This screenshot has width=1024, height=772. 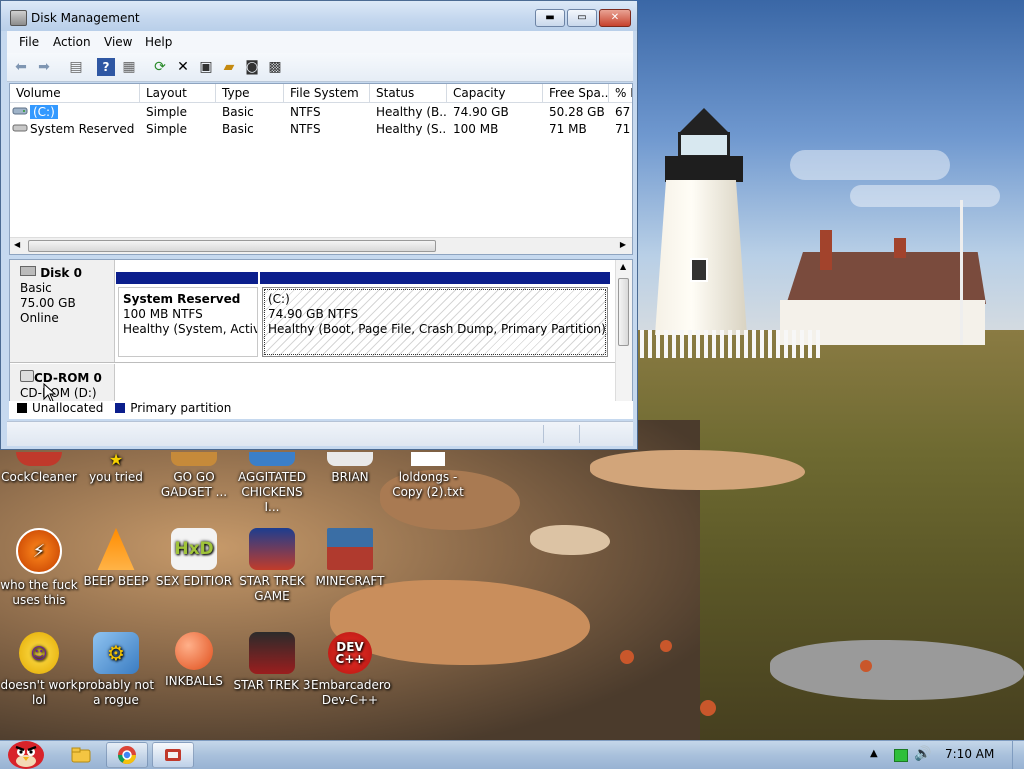 I want to click on network-icon, so click(x=901, y=755).